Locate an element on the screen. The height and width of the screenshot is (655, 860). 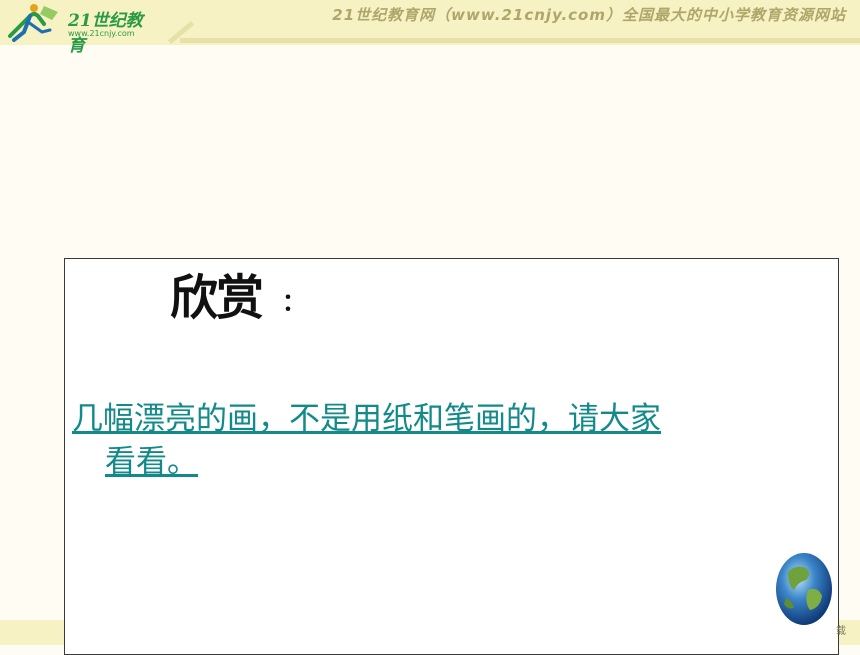
slide-title: 欣赏 is located at coordinates (217, 298).